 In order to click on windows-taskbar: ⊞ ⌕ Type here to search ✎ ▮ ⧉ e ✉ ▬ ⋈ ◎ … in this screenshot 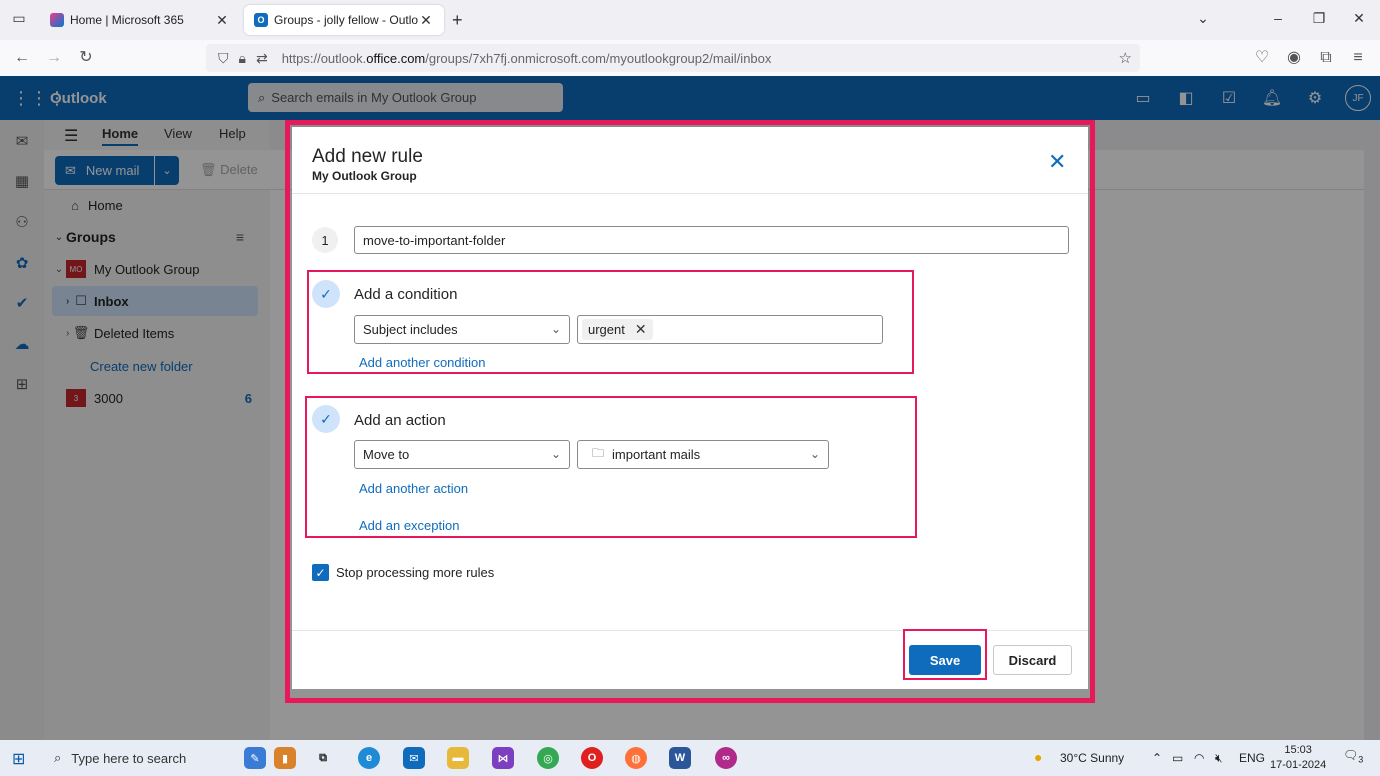, I will do `click(690, 758)`.